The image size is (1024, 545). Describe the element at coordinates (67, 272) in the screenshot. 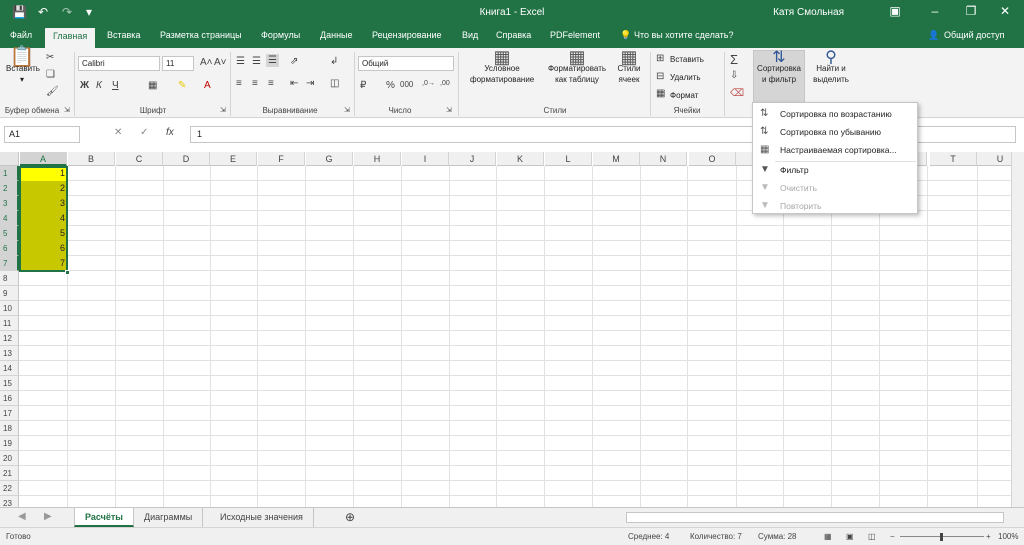

I see `fill-handle` at that location.